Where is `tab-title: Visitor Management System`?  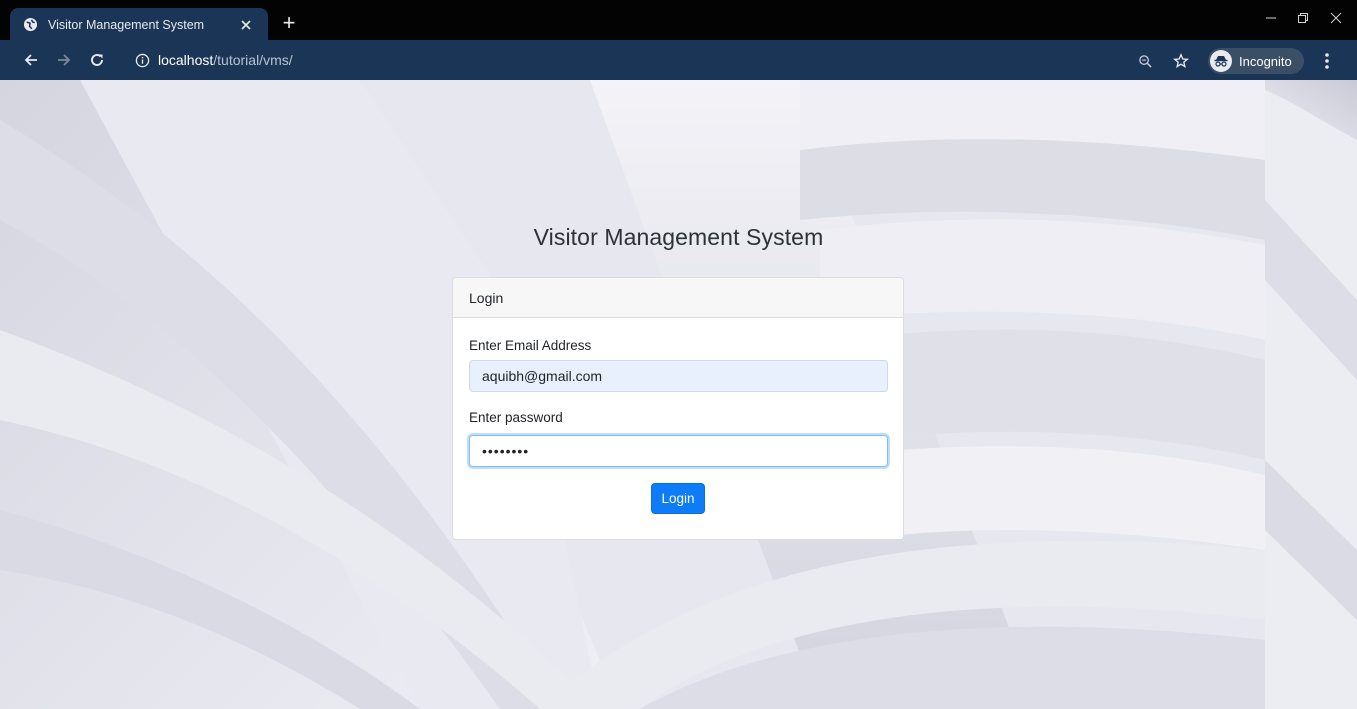
tab-title: Visitor Management System is located at coordinates (126, 24).